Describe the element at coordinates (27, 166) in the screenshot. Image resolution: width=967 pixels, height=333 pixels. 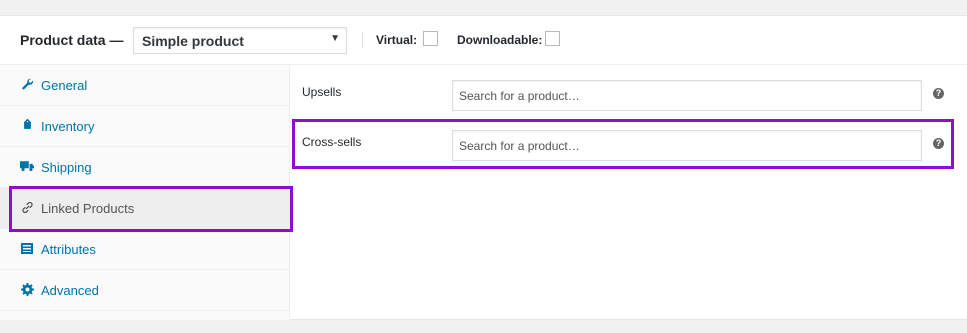
I see `truck-icon` at that location.